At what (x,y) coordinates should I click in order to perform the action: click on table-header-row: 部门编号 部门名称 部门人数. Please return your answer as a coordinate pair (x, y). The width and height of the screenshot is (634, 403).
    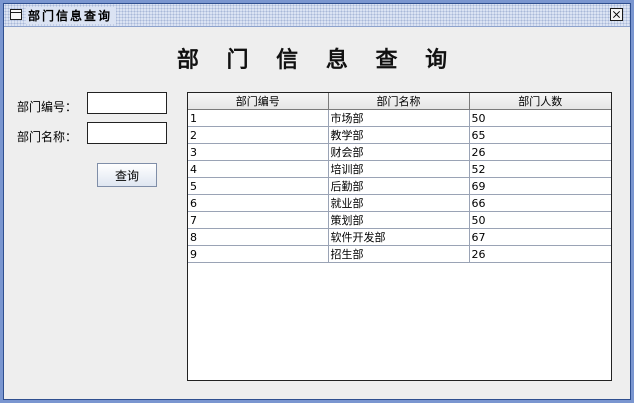
    Looking at the image, I should click on (399, 101).